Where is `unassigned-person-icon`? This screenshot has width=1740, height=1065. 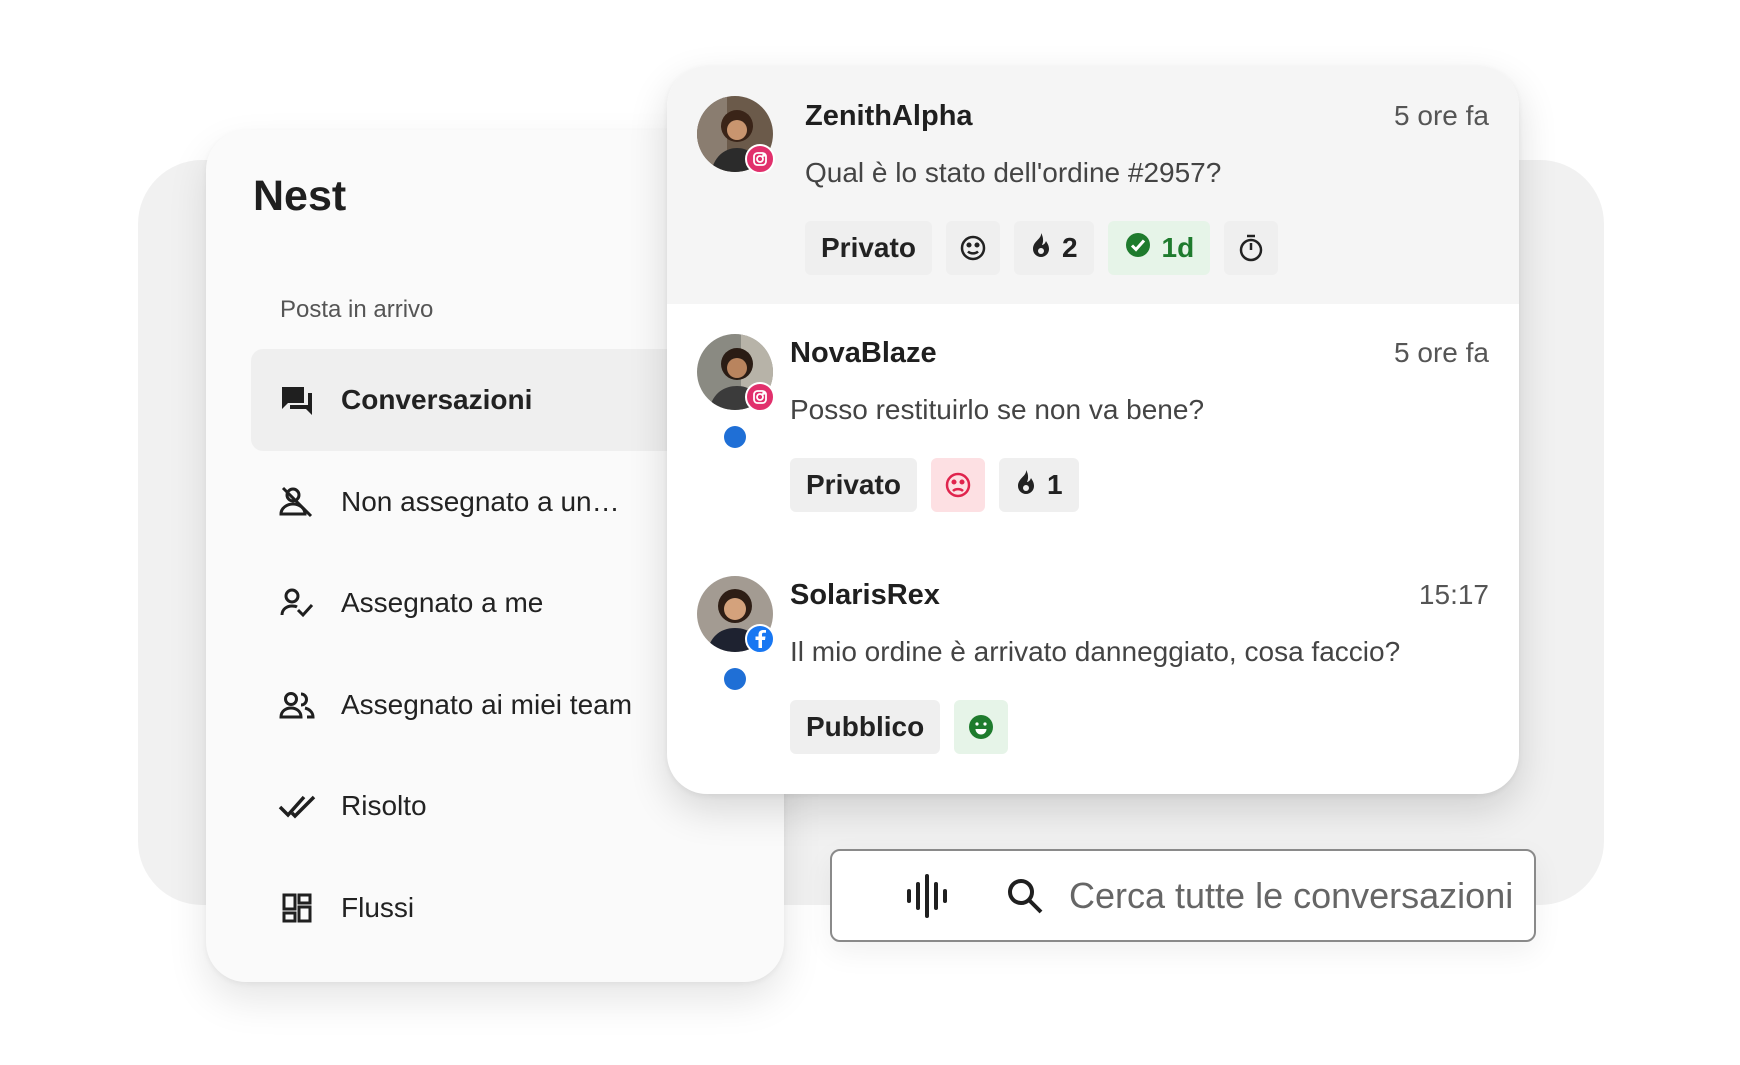 unassigned-person-icon is located at coordinates (297, 502).